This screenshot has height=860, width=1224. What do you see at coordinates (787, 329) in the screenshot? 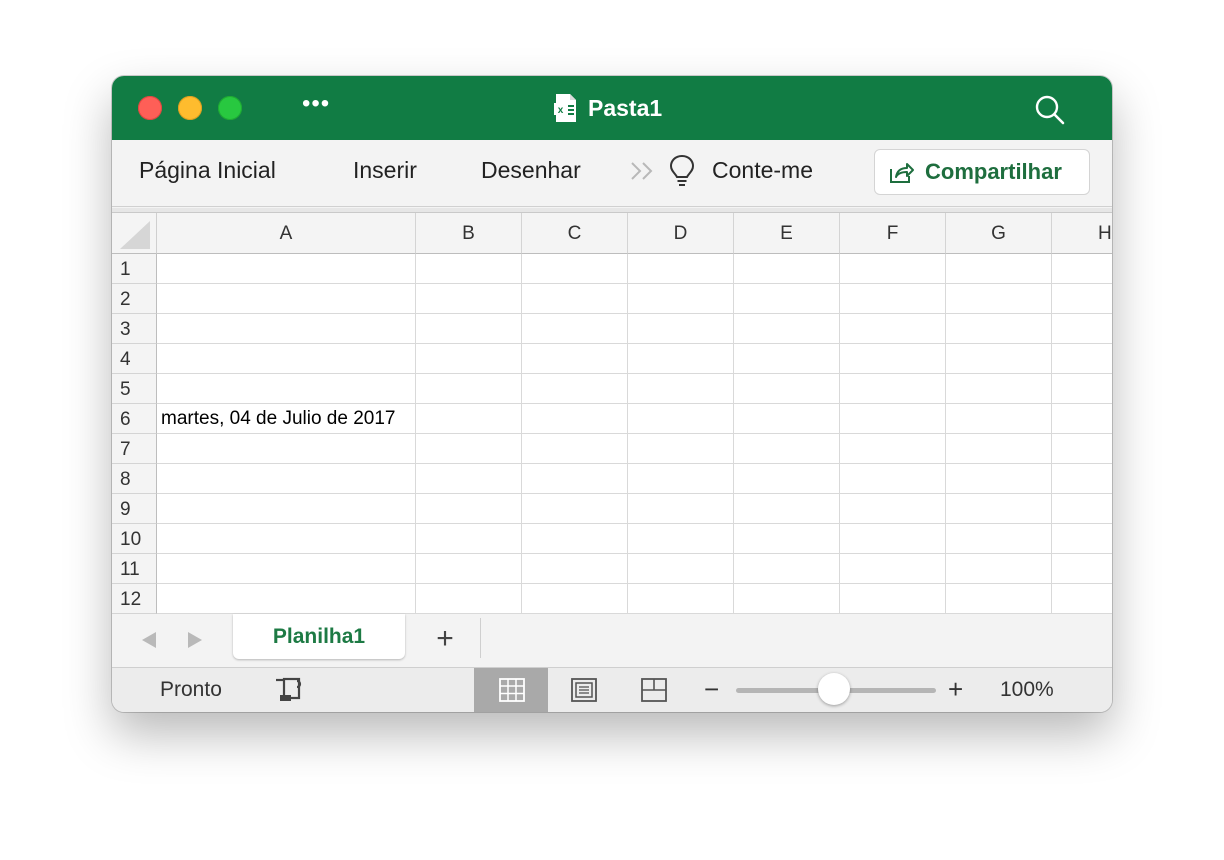
I see `cell-e3` at bounding box center [787, 329].